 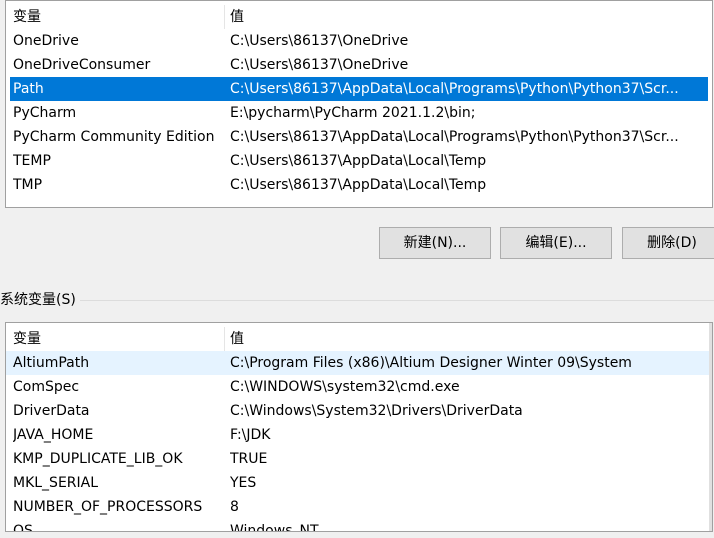 I want to click on var-name: ComSpec, so click(x=46, y=387).